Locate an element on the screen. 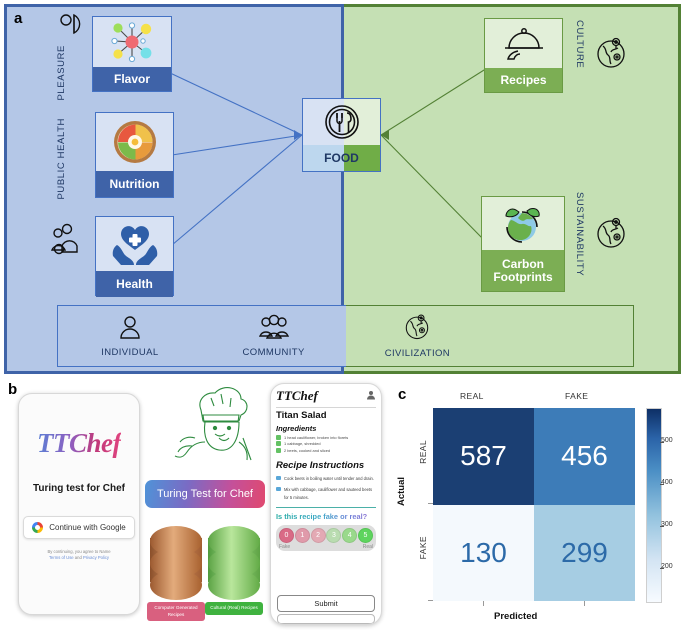  y-tick-real is located at coordinates (430, 503).